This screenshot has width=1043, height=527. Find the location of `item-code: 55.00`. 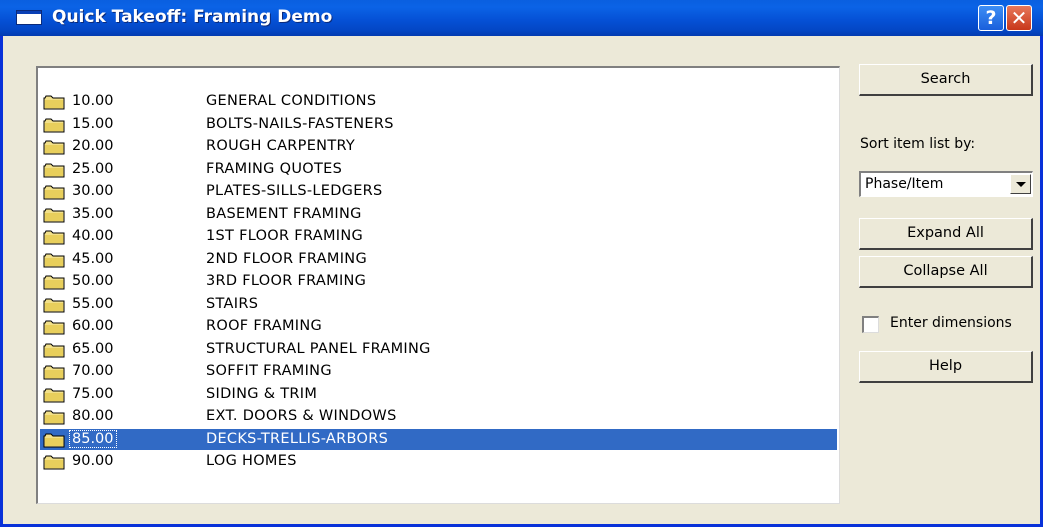

item-code: 55.00 is located at coordinates (93, 303).